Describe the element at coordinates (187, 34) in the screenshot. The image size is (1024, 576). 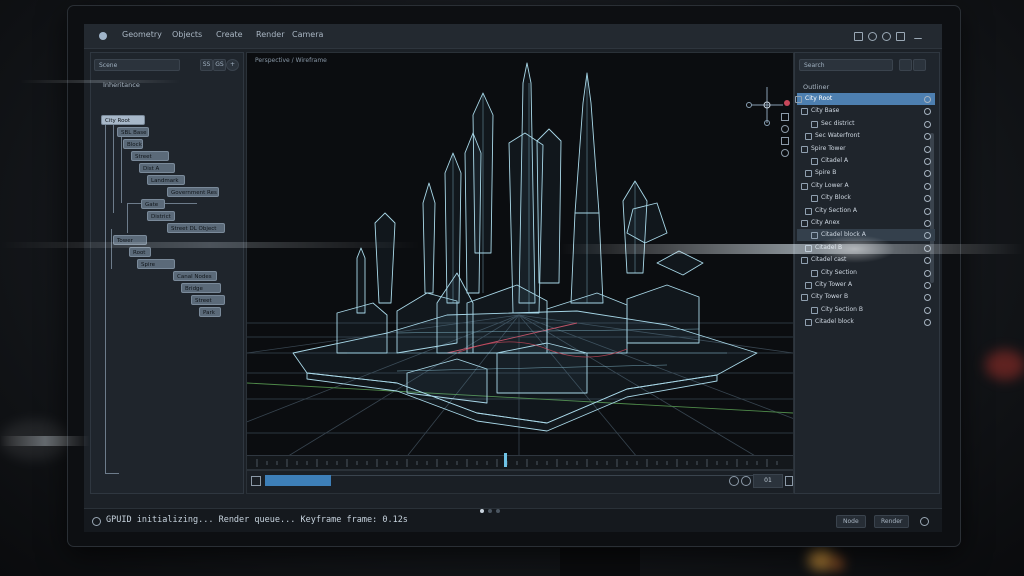
I see `menu-objects: Objects` at that location.